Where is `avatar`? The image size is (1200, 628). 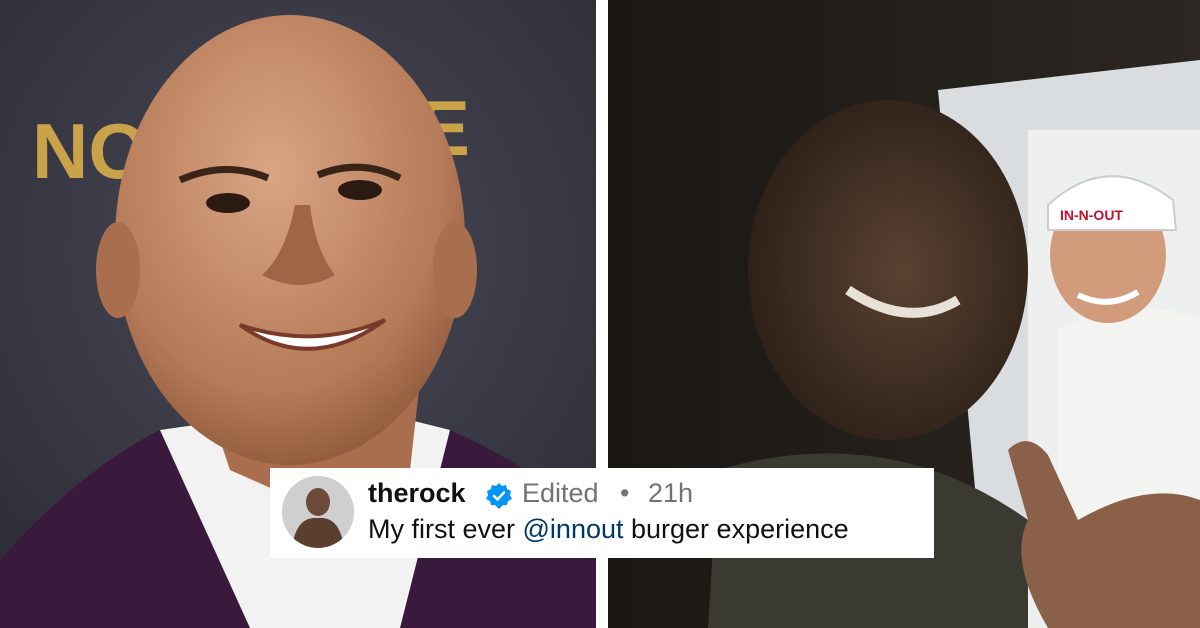 avatar is located at coordinates (318, 512).